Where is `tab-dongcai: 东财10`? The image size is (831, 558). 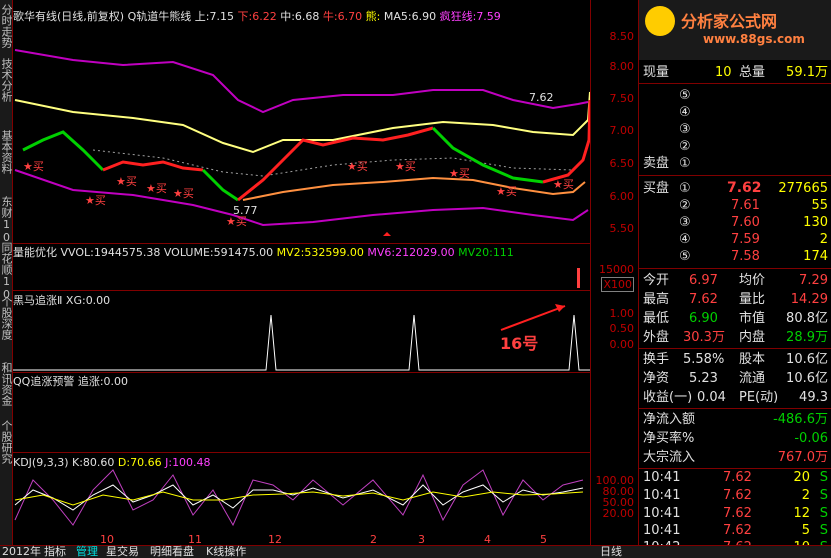 tab-dongcai: 东财10 is located at coordinates (6, 220).